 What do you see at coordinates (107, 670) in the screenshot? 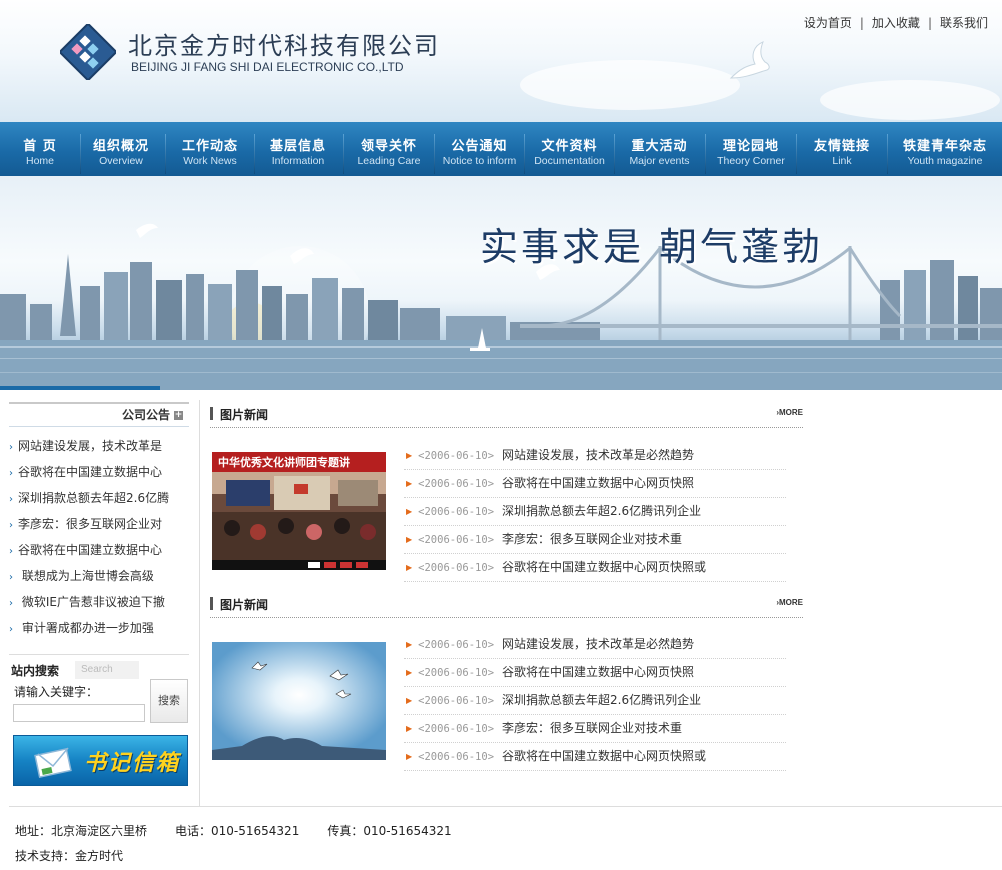
I see `search-tab: Search` at bounding box center [107, 670].